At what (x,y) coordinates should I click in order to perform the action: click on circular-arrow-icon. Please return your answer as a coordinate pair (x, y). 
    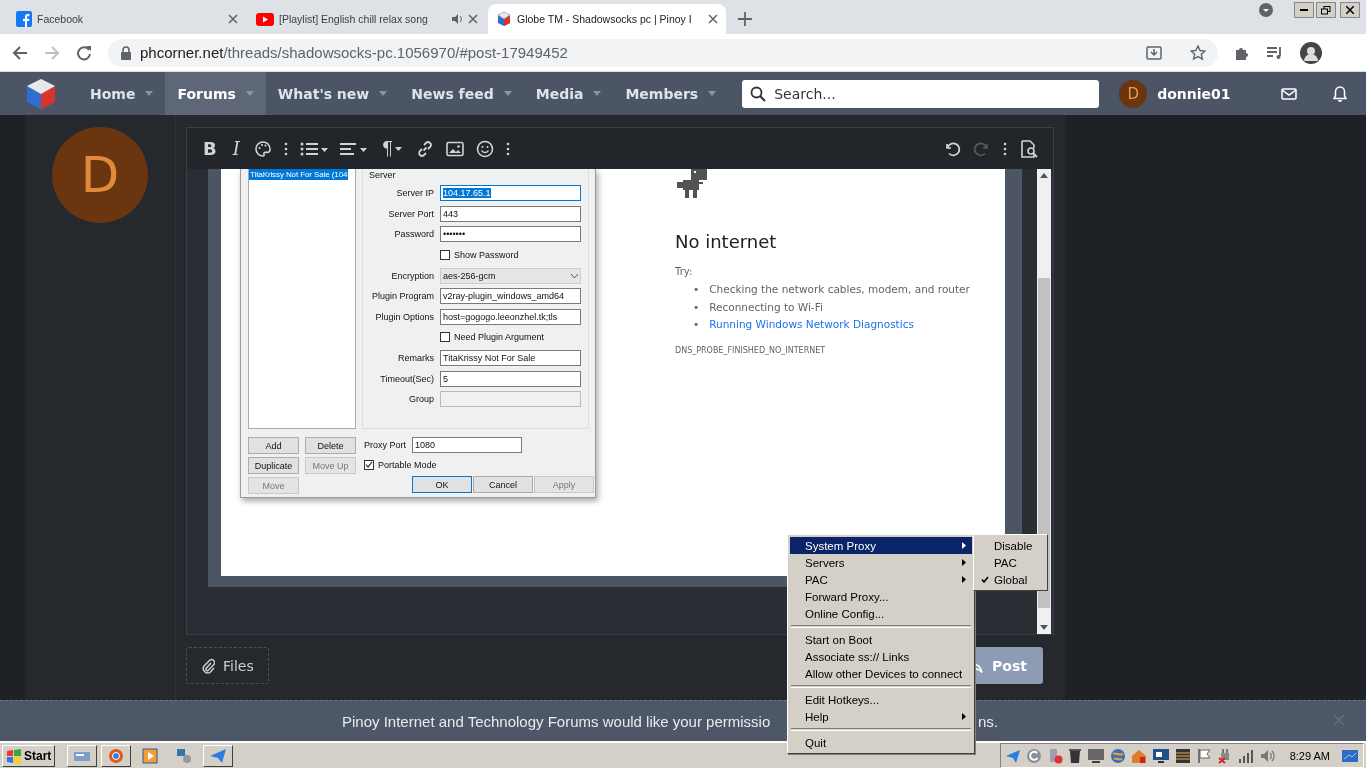
    Looking at the image, I should click on (1033, 755).